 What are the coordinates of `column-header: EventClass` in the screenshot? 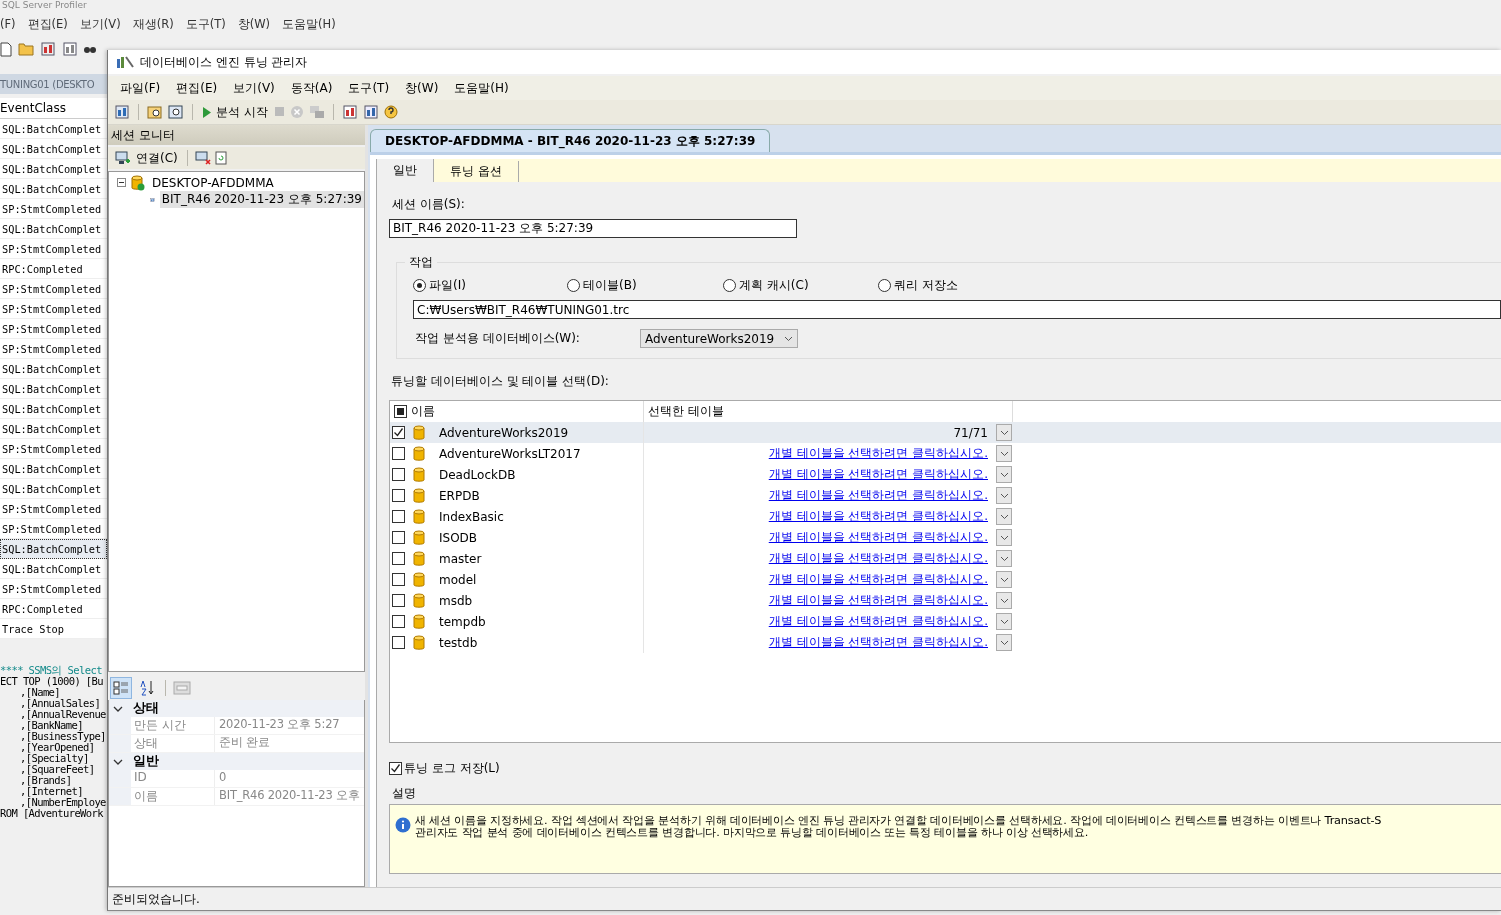 It's located at (53, 108).